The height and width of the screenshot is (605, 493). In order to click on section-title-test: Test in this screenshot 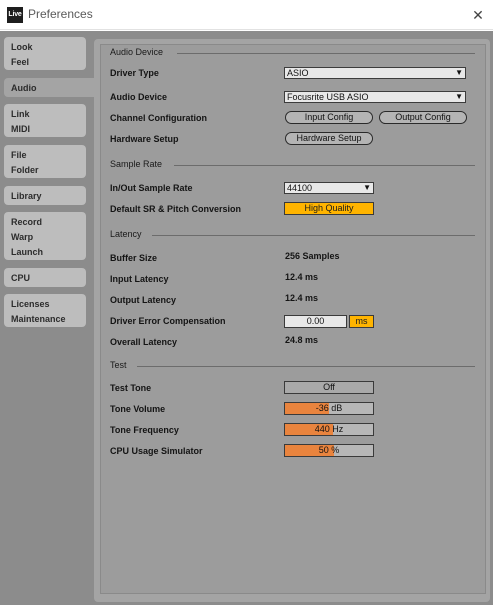, I will do `click(118, 365)`.